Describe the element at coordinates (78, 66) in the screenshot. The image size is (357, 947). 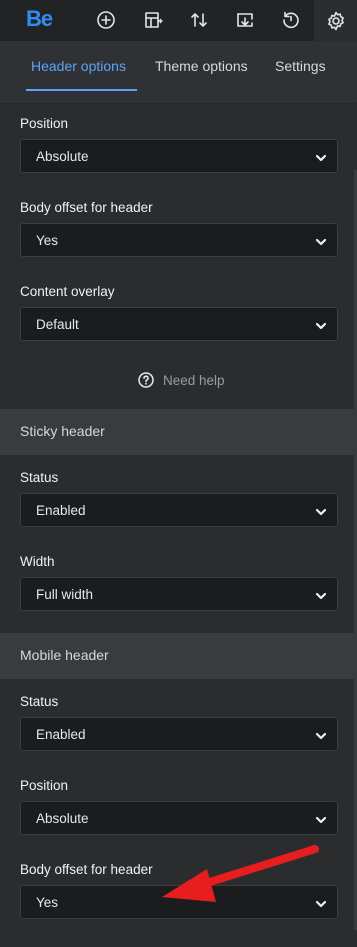
I see `tab-header-options: Header options` at that location.